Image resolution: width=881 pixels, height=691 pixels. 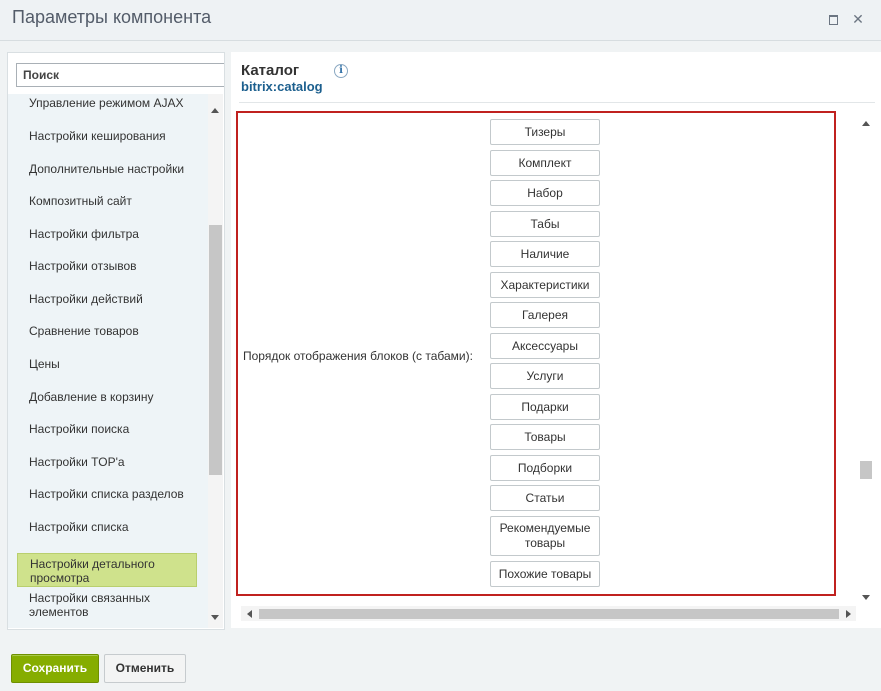 What do you see at coordinates (545, 468) in the screenshot?
I see `block-order-button: Подборки` at bounding box center [545, 468].